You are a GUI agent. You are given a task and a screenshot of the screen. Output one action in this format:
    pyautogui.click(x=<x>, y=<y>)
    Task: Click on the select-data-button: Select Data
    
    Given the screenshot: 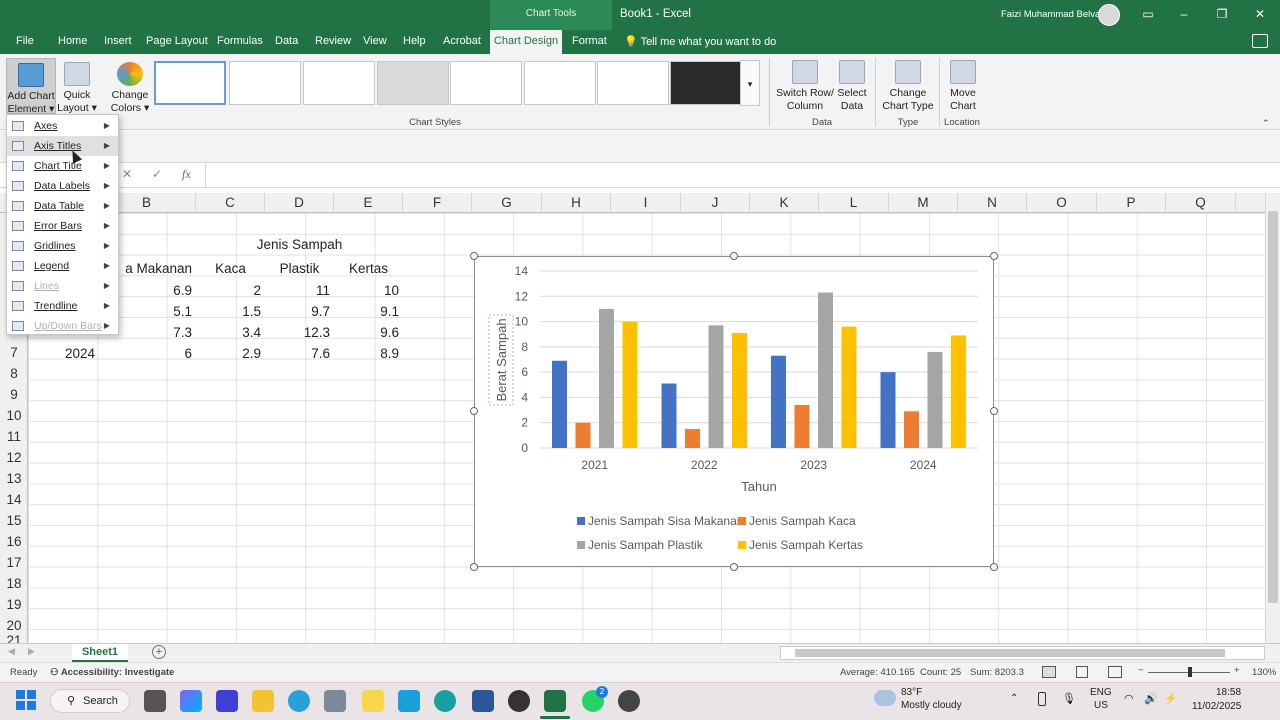 What is the action you would take?
    pyautogui.click(x=852, y=86)
    